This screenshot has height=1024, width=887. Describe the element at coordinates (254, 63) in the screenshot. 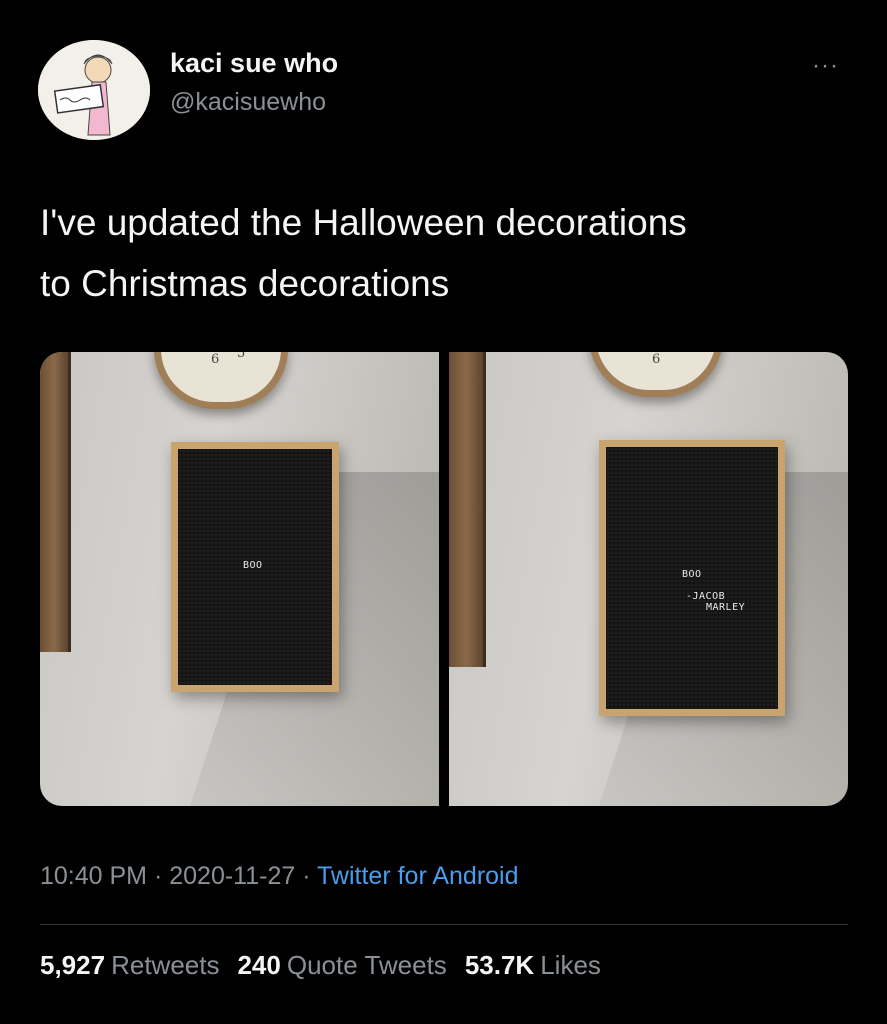

I see `author-display-name: kaci sue who` at that location.